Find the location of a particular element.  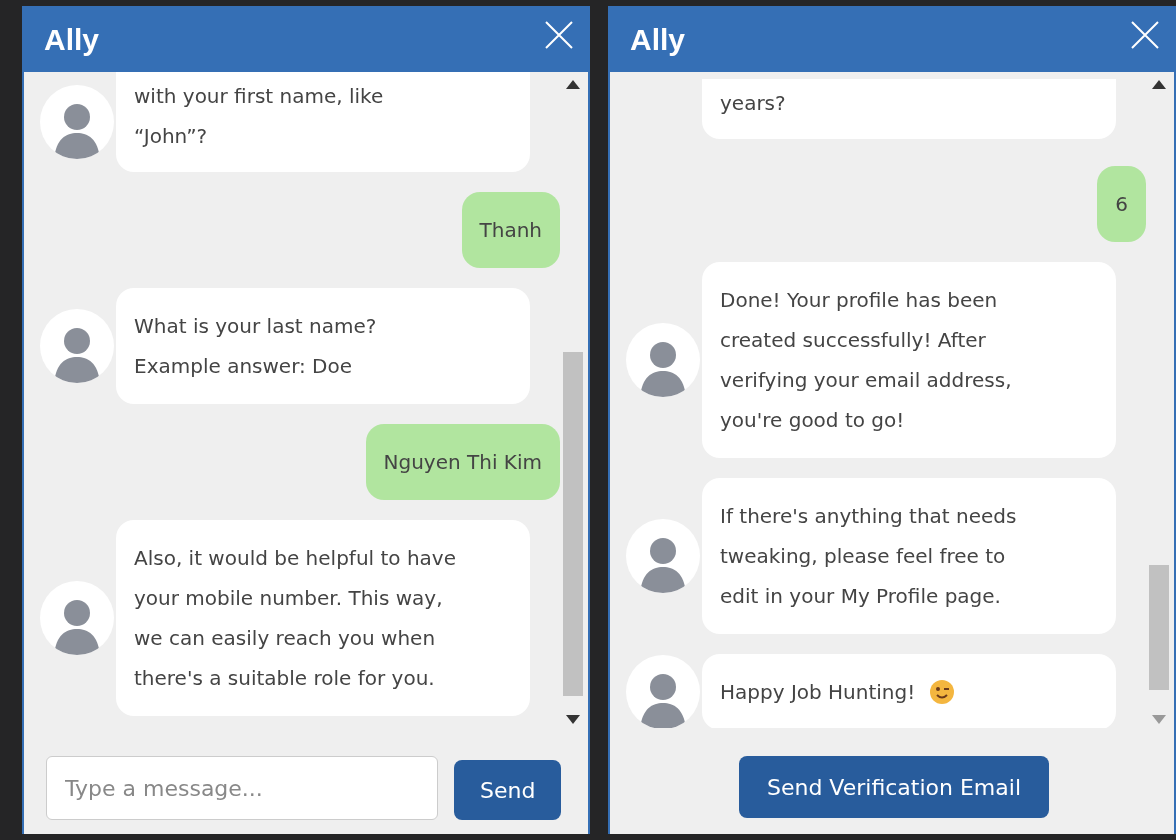

message-text: Happy Job Hunting! is located at coordinates (818, 692).